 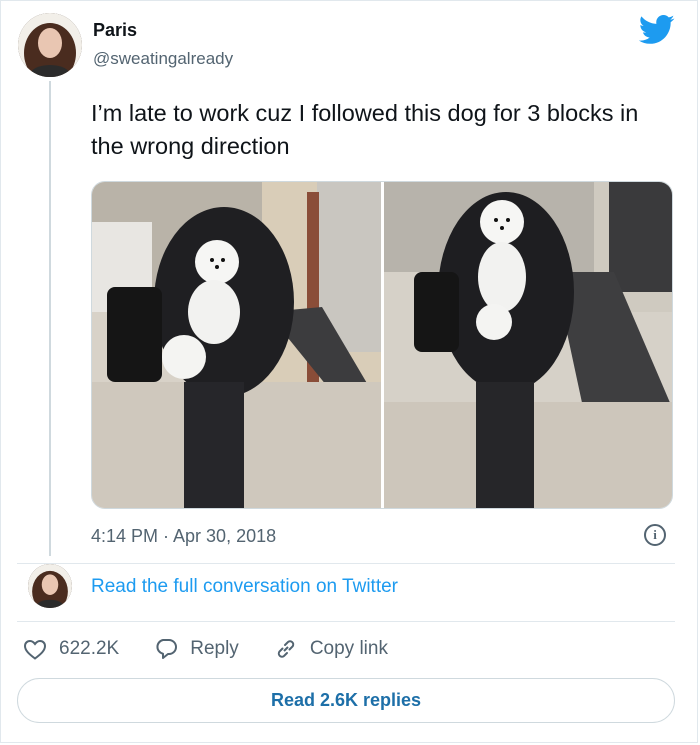 I want to click on copy-link-button: Copy link, so click(x=331, y=649).